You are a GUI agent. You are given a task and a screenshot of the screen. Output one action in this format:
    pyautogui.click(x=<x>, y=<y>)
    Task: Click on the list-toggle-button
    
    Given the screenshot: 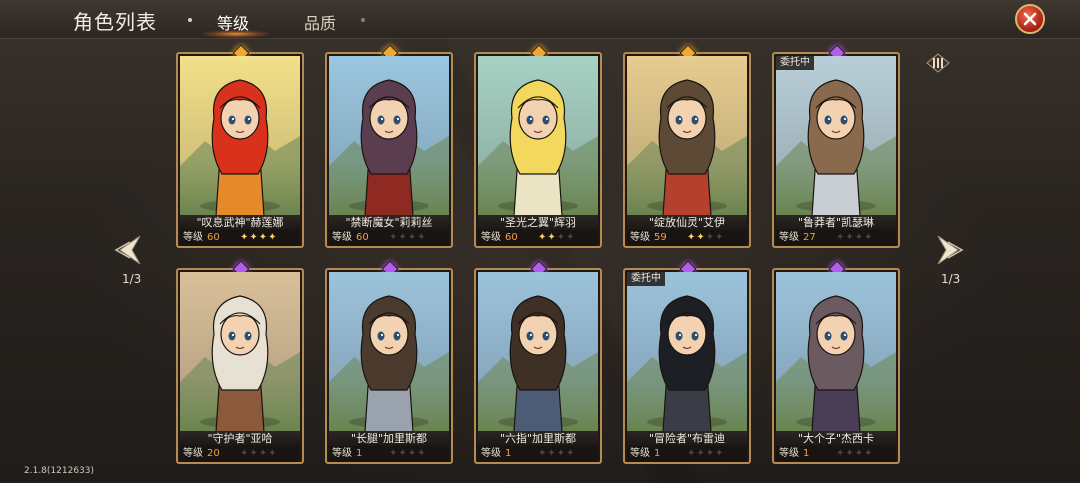 What is the action you would take?
    pyautogui.click(x=938, y=63)
    